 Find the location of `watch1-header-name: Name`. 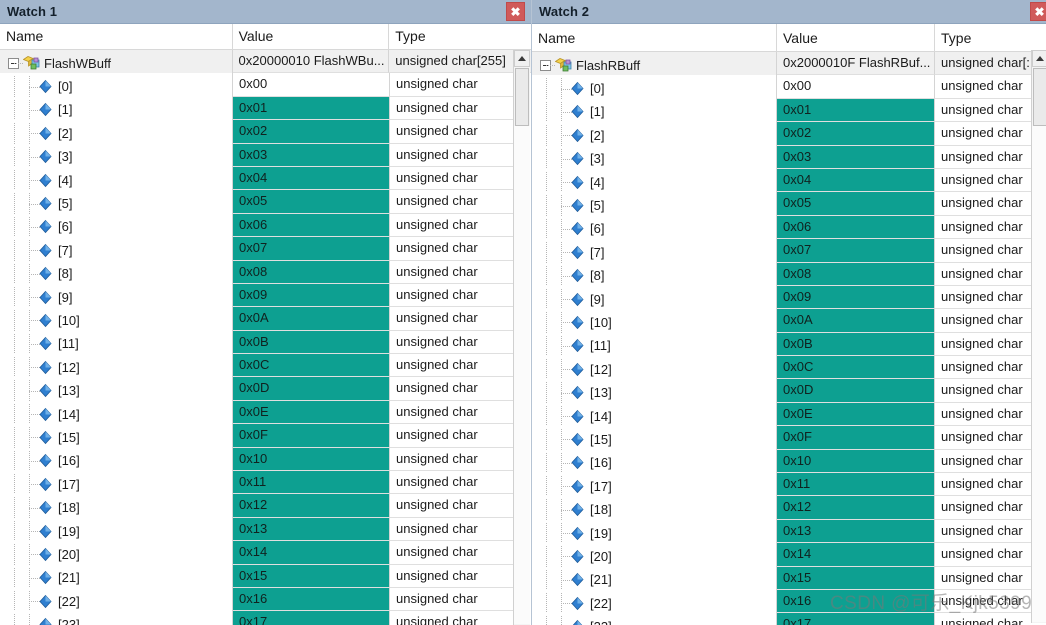

watch1-header-name: Name is located at coordinates (116, 36).